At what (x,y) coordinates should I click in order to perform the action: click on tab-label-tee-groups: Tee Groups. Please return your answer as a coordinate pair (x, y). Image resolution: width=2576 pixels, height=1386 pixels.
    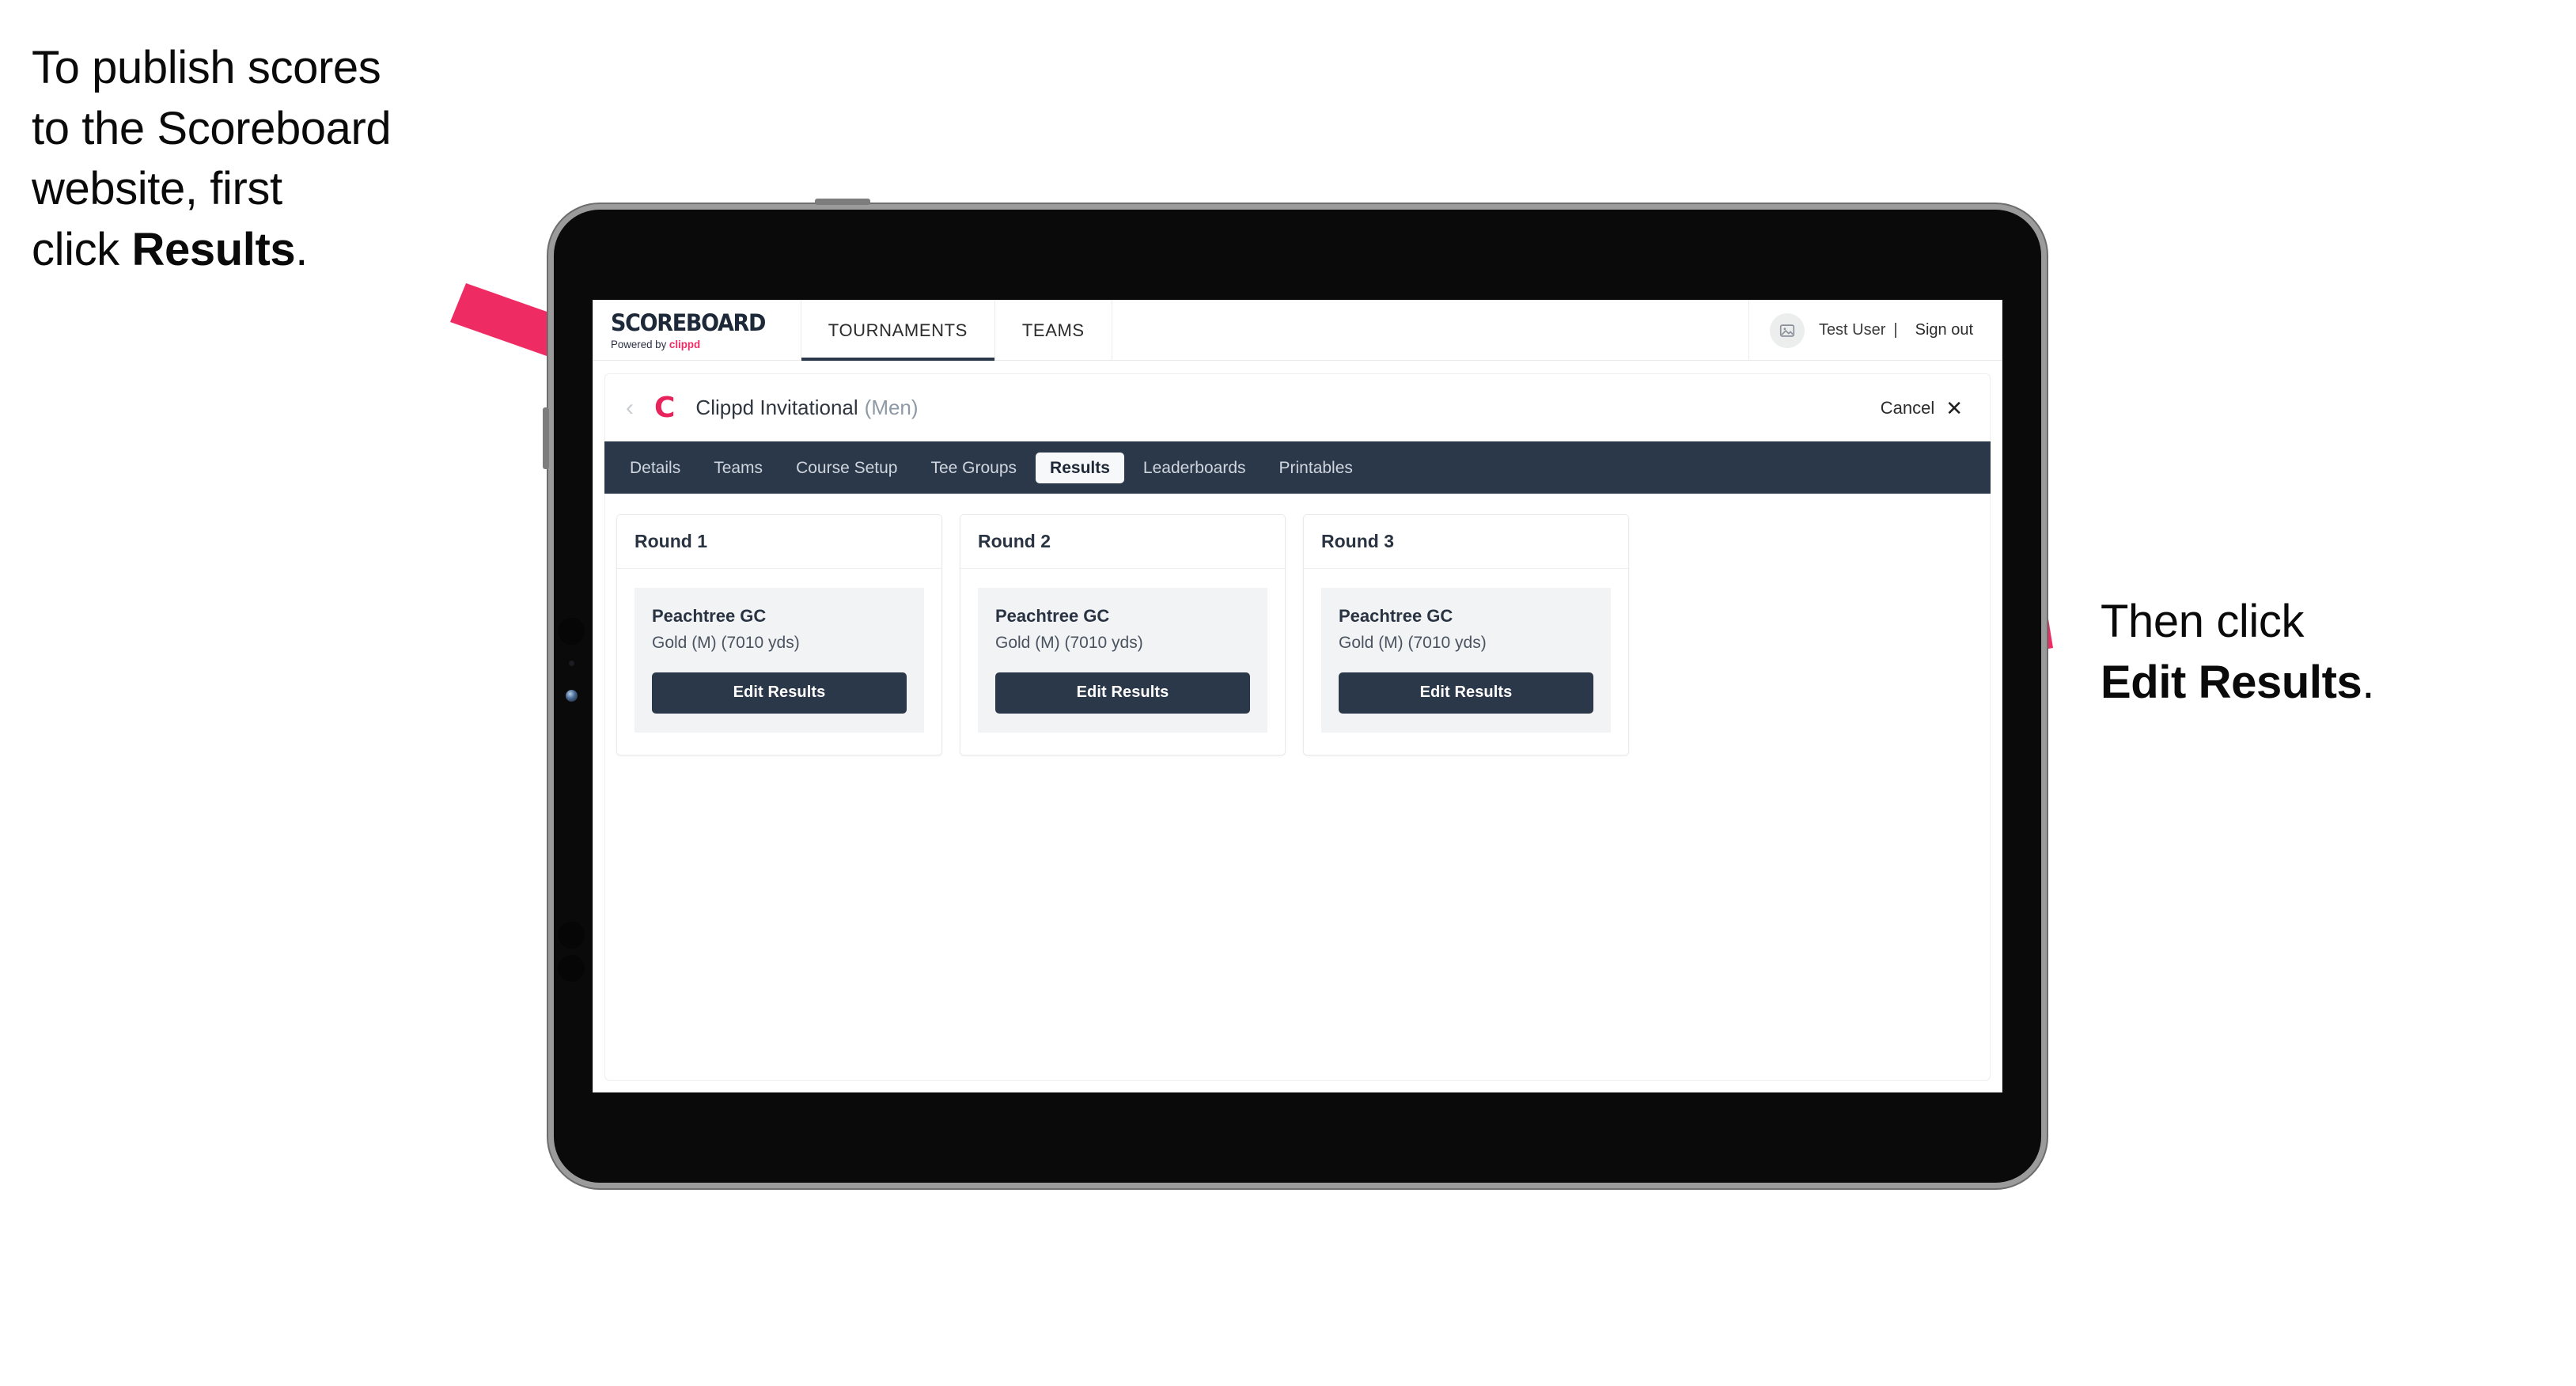
    Looking at the image, I should click on (973, 468).